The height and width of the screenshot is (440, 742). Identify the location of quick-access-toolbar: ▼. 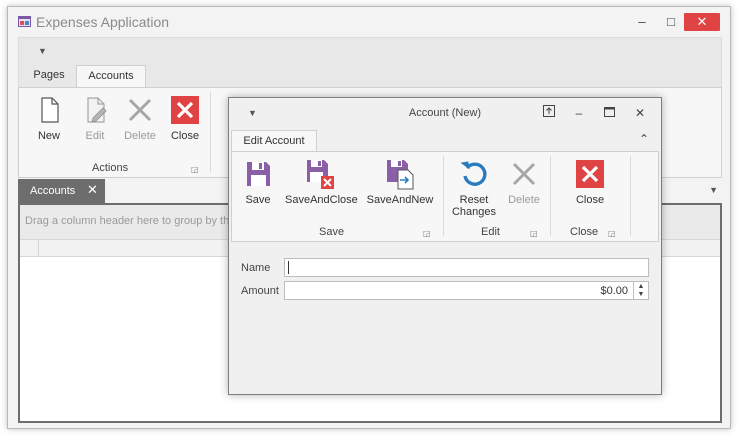
(370, 51).